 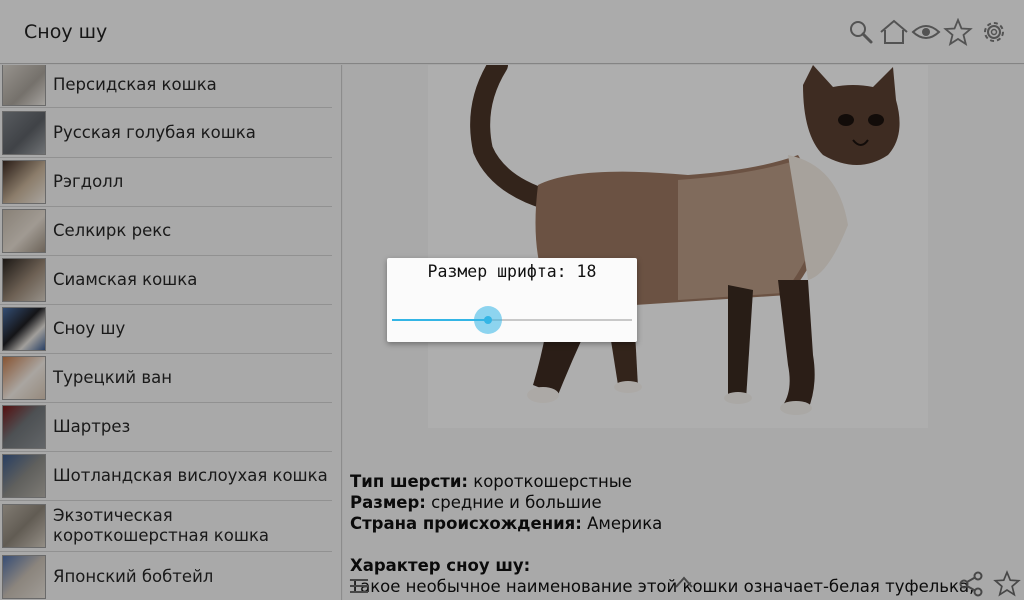 I want to click on font-size-slider, so click(x=512, y=320).